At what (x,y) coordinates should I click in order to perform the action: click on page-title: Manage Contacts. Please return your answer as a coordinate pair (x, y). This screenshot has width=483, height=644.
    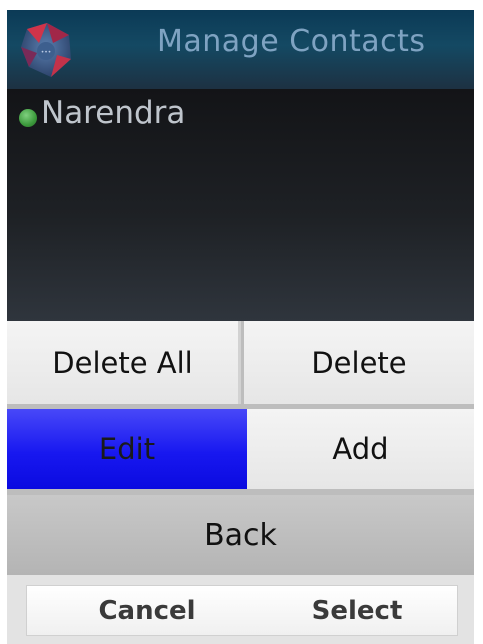
    Looking at the image, I should click on (291, 41).